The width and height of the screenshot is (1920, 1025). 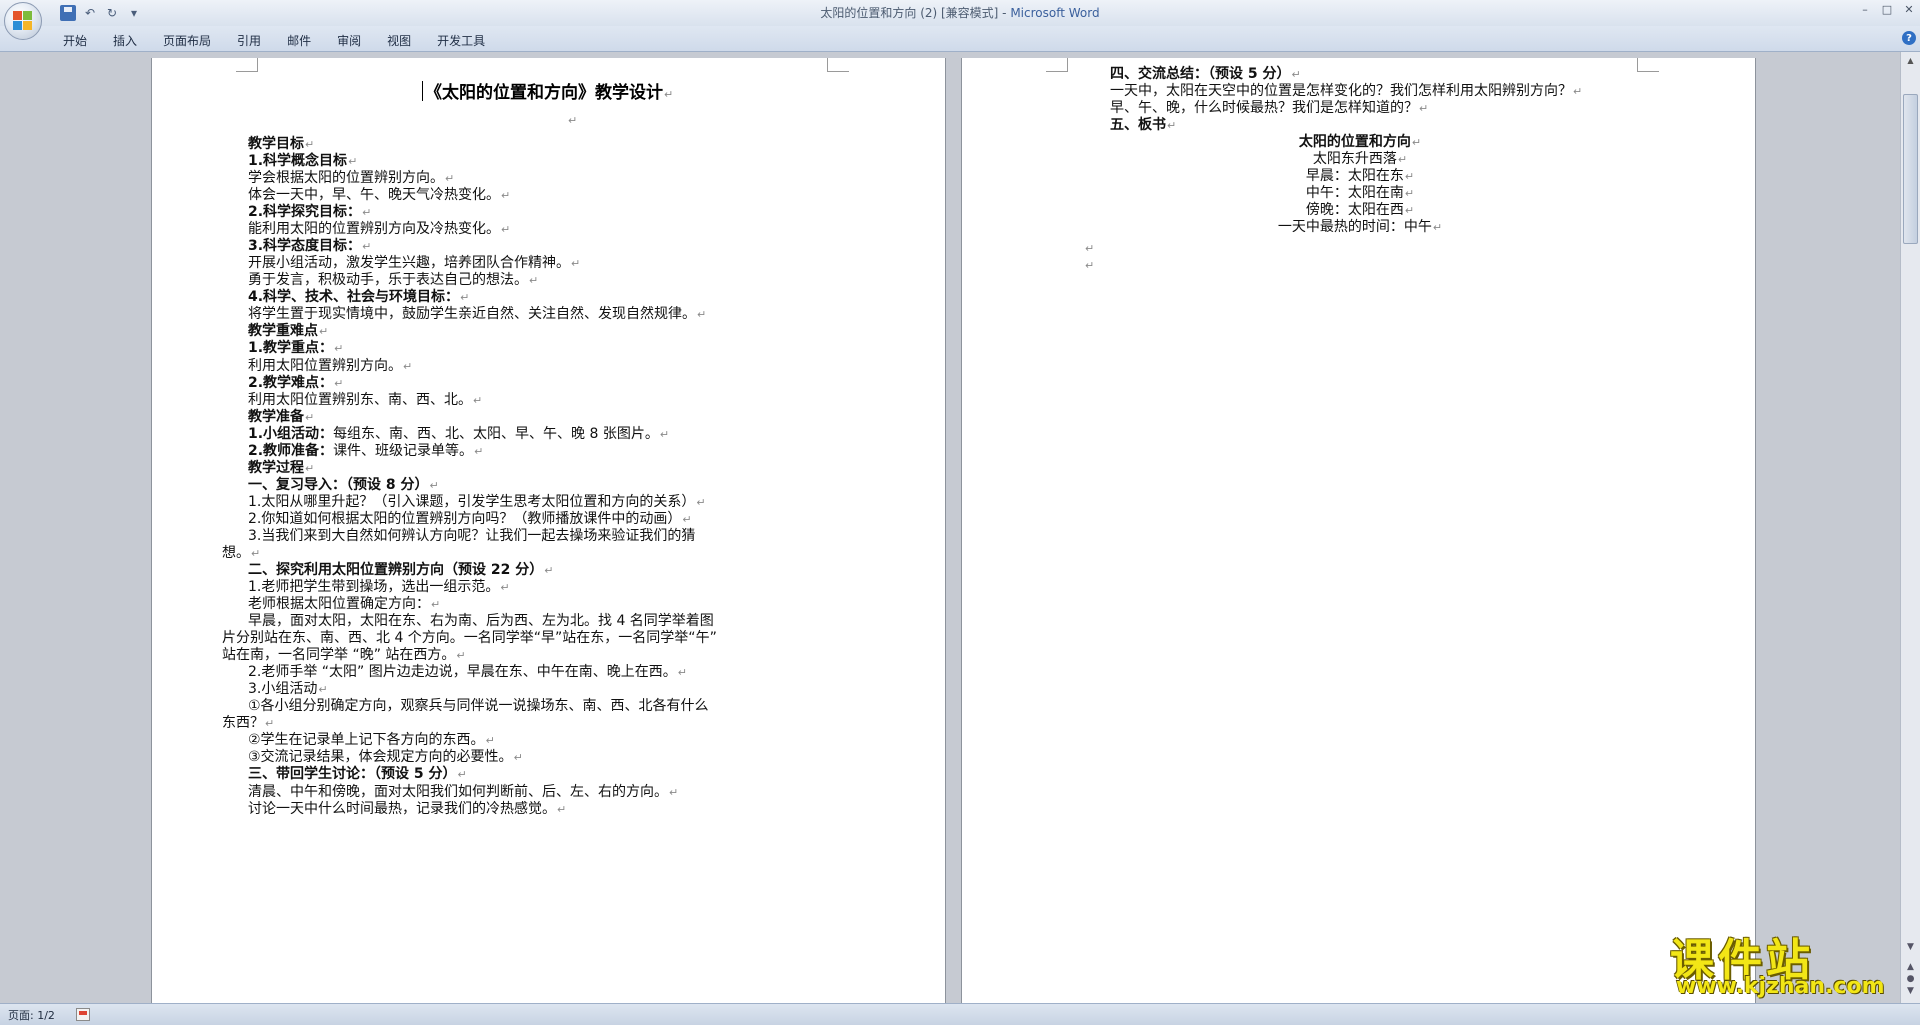 What do you see at coordinates (1910, 527) in the screenshot?
I see `vertical-scrollbar: ▲ ▼ ▲ ● ▼` at bounding box center [1910, 527].